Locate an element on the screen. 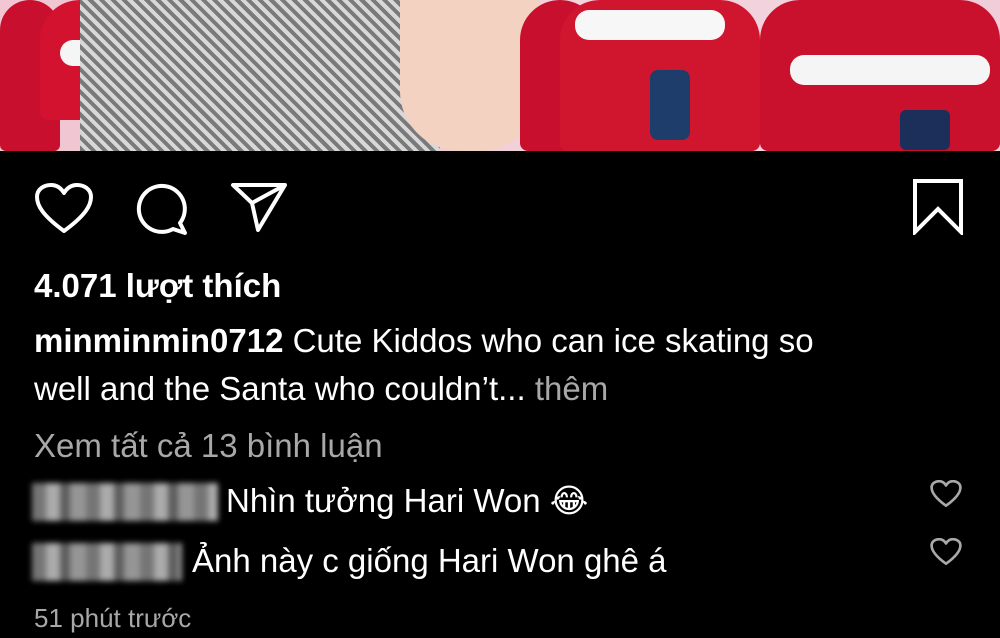  more-link: thêm is located at coordinates (571, 388).